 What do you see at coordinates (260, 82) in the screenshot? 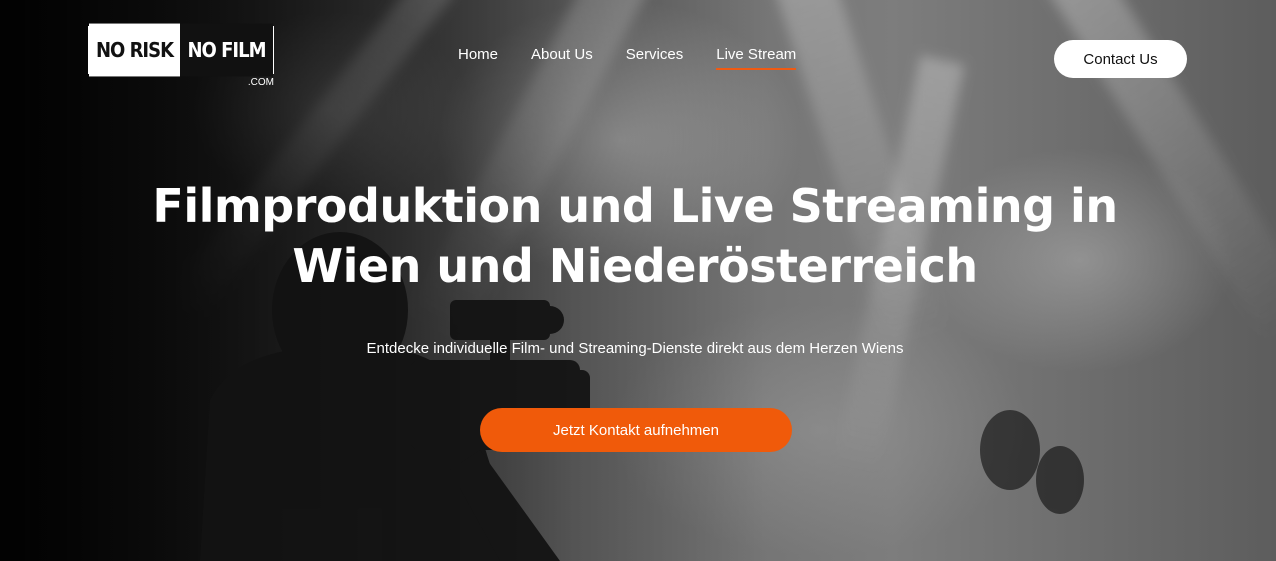
I see `logo-domain: .COM` at bounding box center [260, 82].